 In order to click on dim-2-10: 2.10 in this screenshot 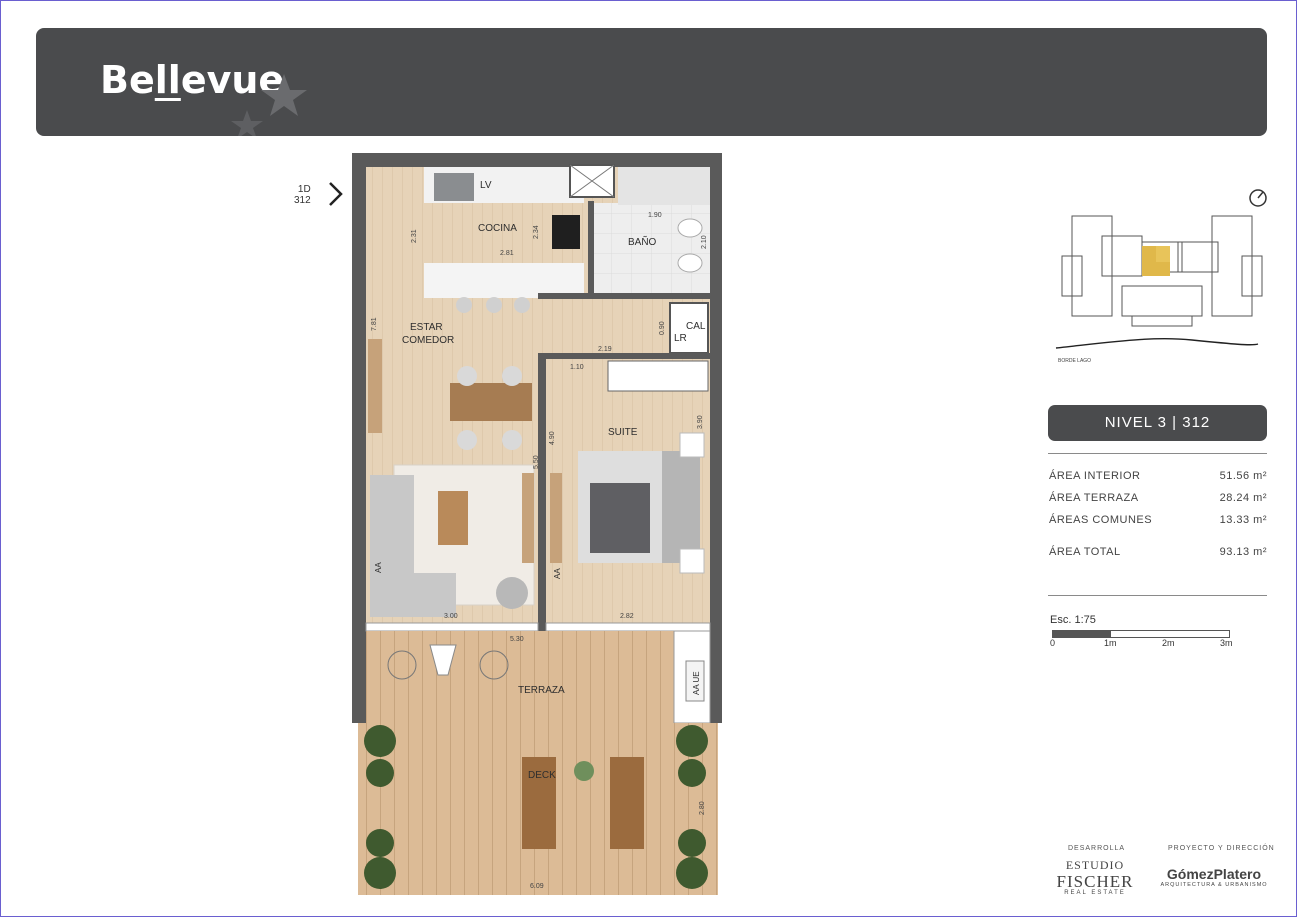, I will do `click(704, 242)`.